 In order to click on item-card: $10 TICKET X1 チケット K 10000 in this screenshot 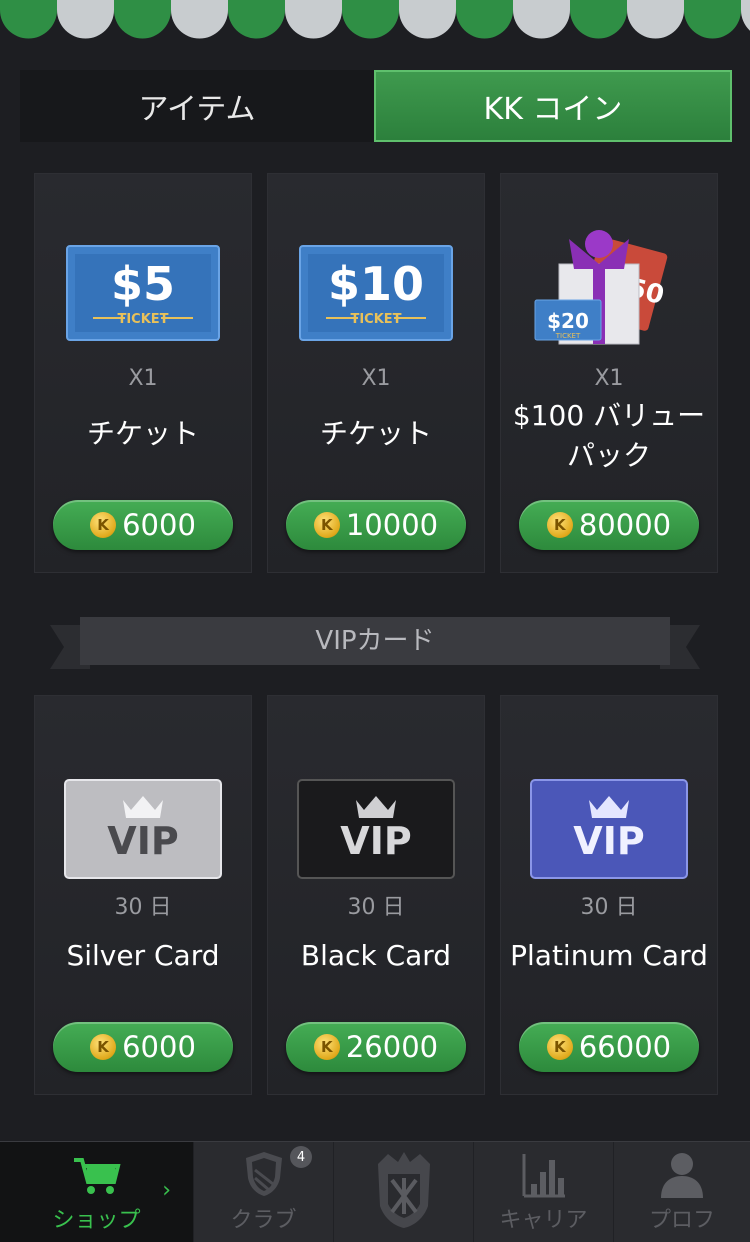, I will do `click(376, 373)`.